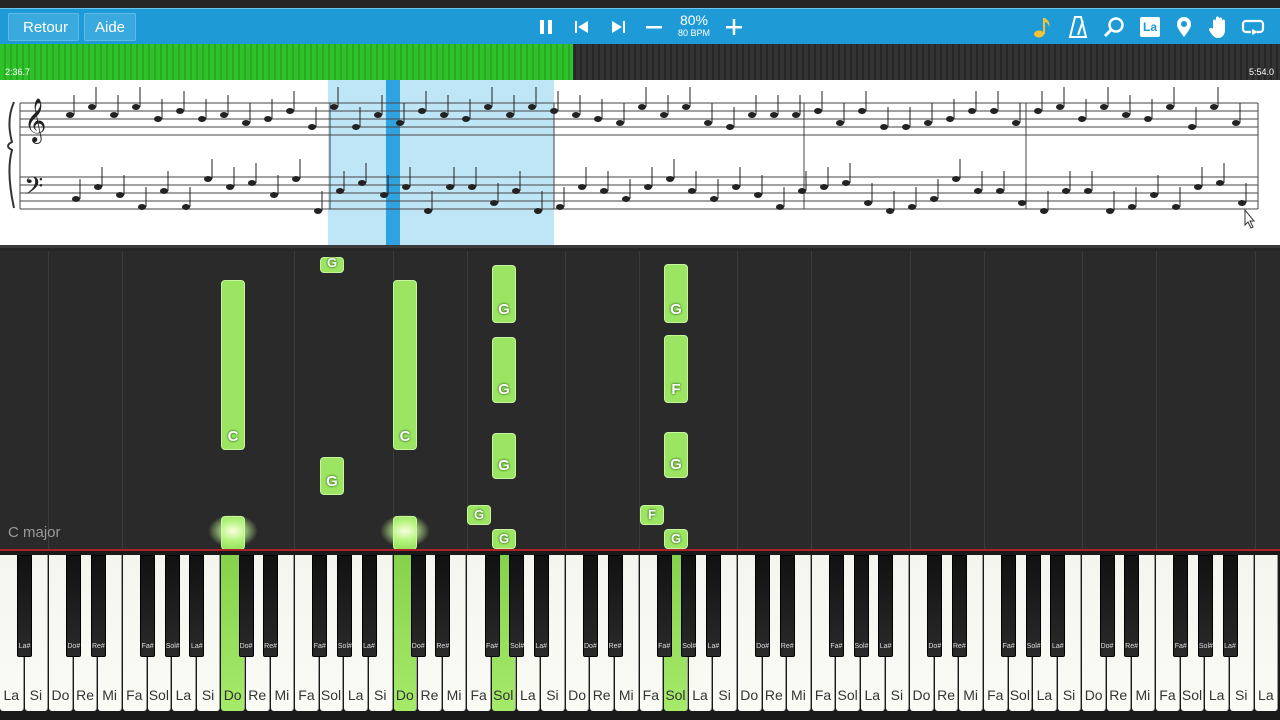 The height and width of the screenshot is (720, 1280). I want to click on skip-back-icon, so click(582, 27).